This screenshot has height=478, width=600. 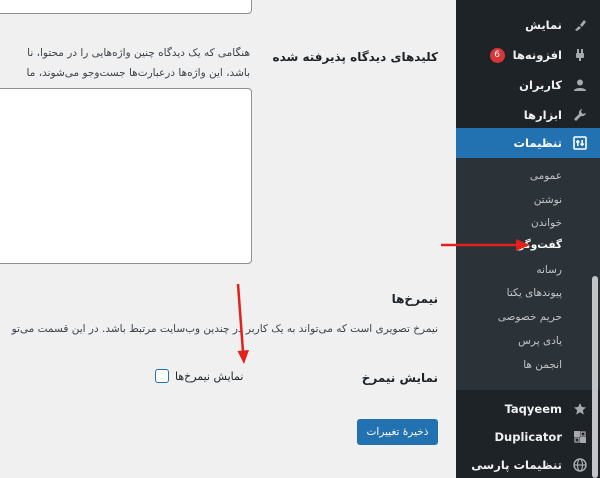 What do you see at coordinates (580, 409) in the screenshot?
I see `star-icon` at bounding box center [580, 409].